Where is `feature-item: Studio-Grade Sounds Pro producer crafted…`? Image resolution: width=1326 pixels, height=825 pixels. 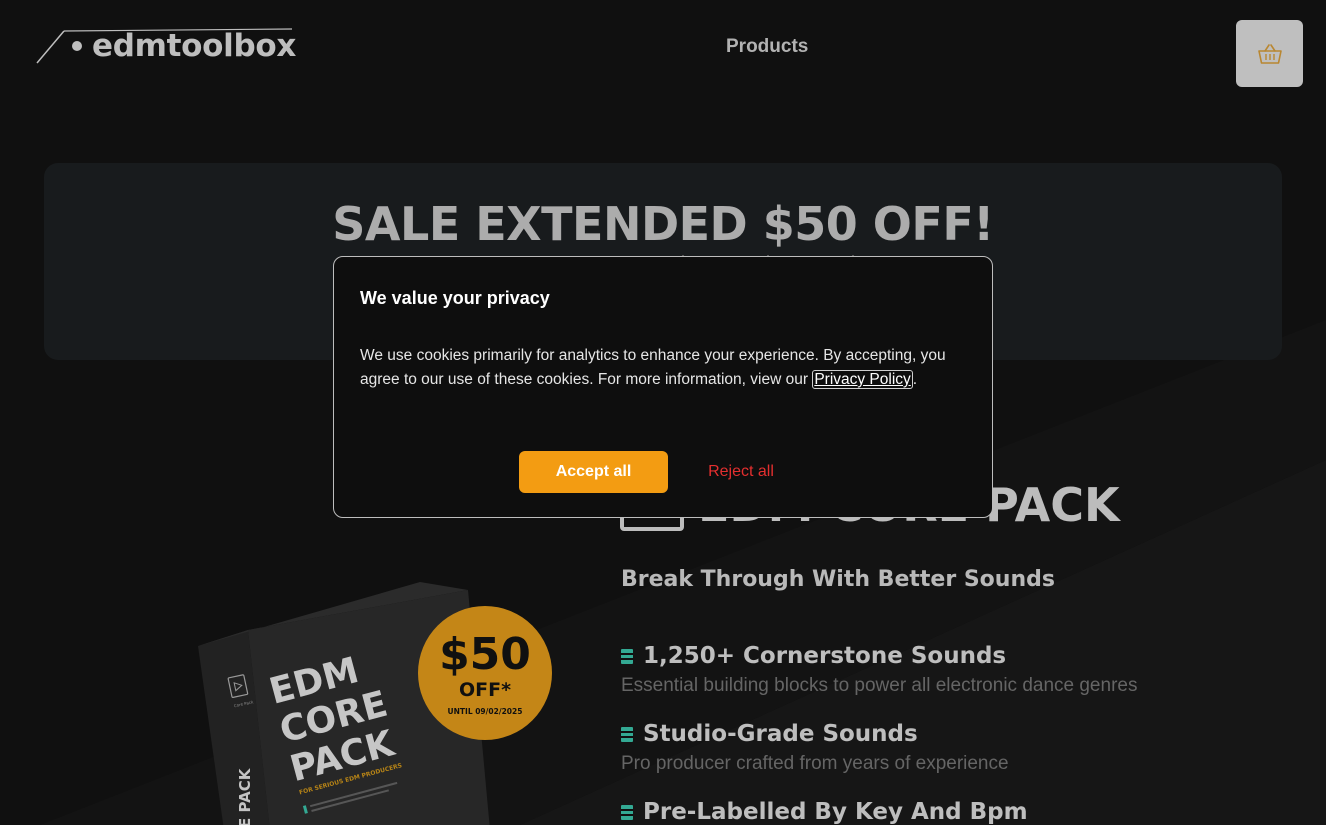
feature-item: Studio-Grade Sounds Pro producer crafted… is located at coordinates (815, 748).